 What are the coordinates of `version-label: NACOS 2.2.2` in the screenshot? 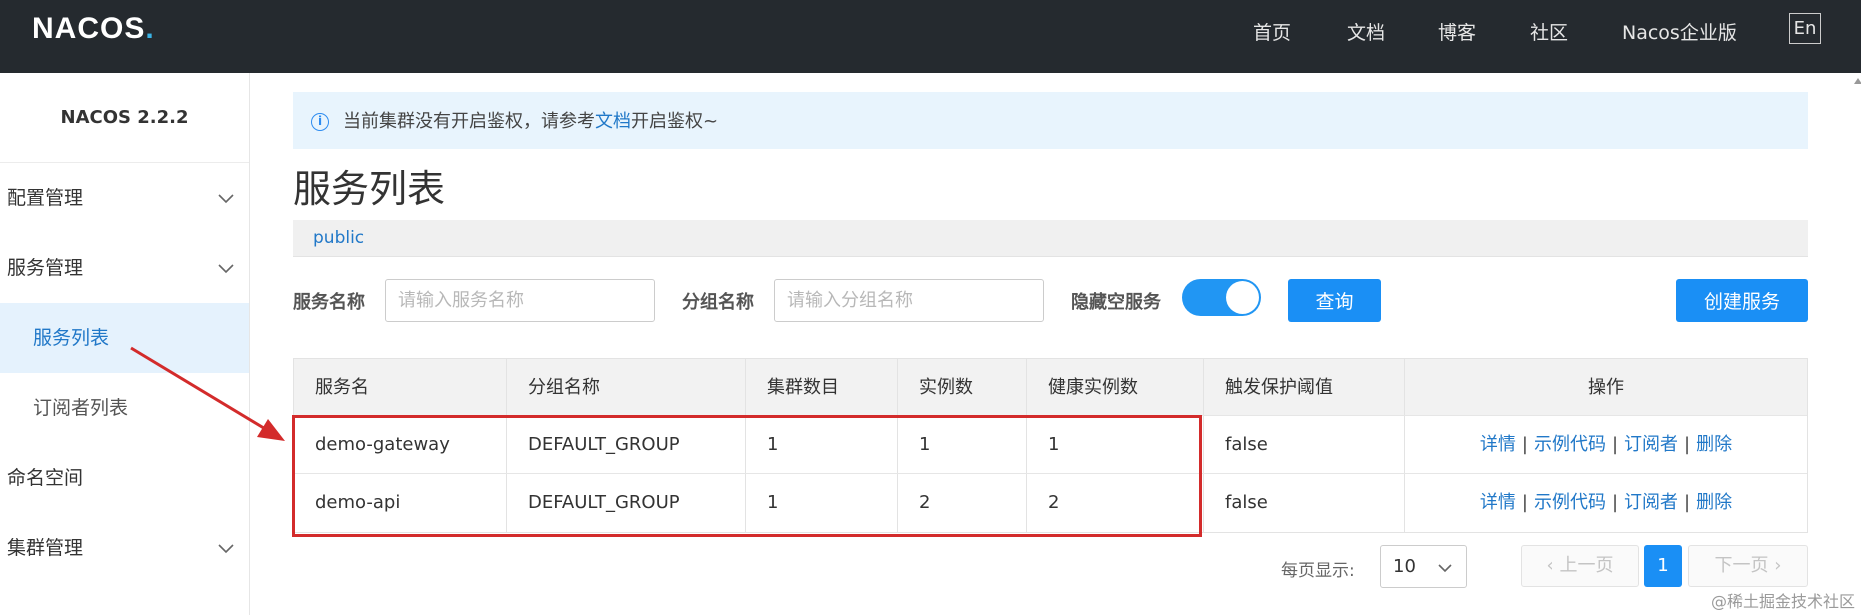 It's located at (124, 118).